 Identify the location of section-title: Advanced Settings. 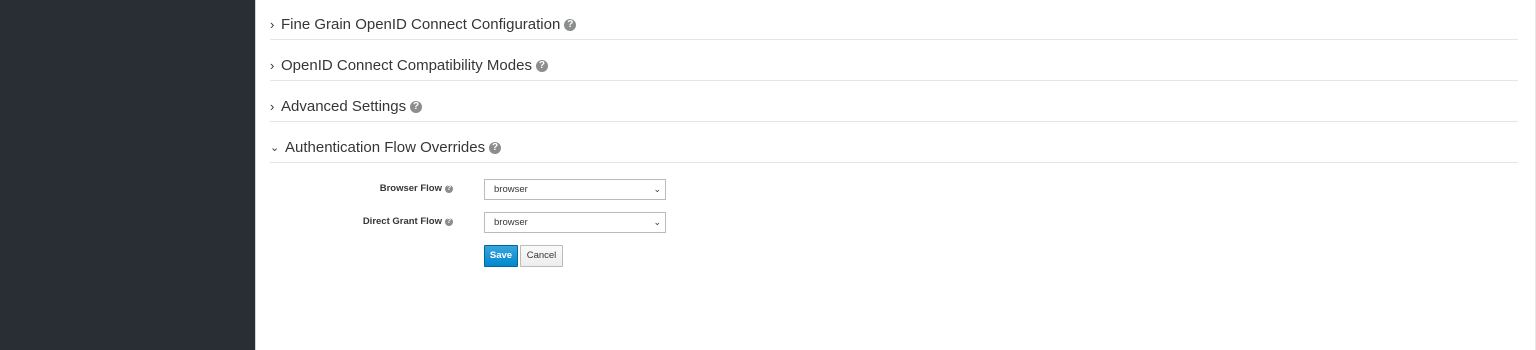
(344, 106).